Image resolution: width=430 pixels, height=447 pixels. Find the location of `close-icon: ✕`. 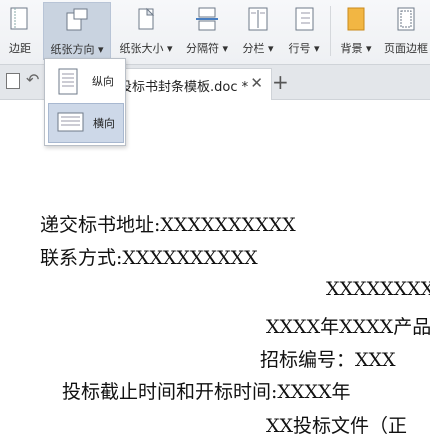

close-icon: ✕ is located at coordinates (256, 83).